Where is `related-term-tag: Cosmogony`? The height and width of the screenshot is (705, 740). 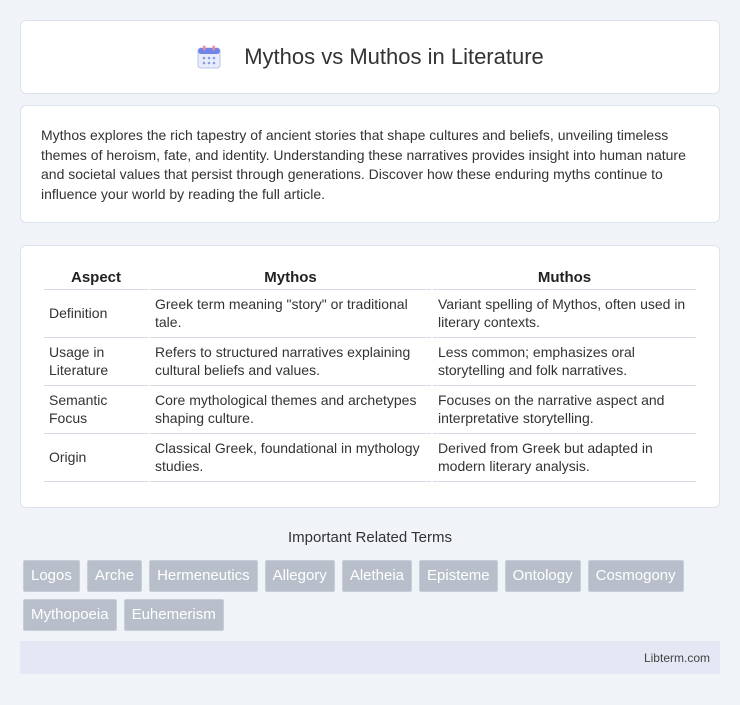
related-term-tag: Cosmogony is located at coordinates (635, 576).